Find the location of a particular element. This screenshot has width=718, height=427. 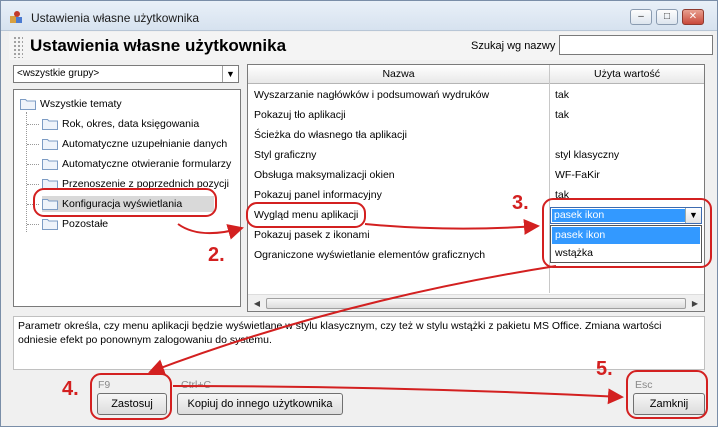

window-title: Ustawienia własne użytkownika is located at coordinates (115, 18).